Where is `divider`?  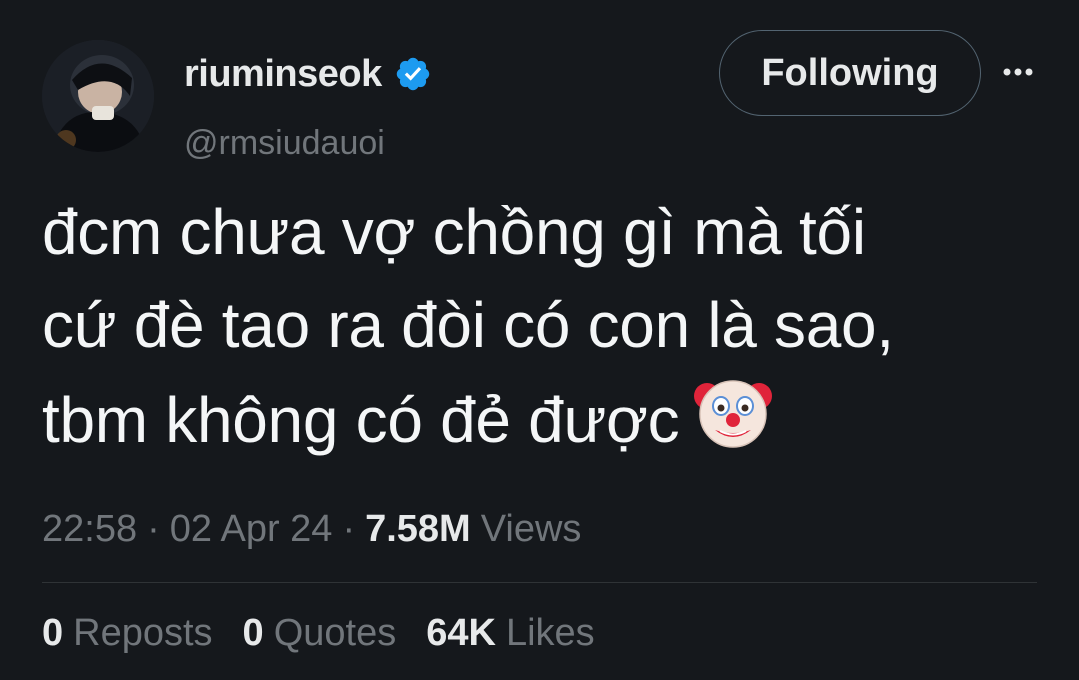 divider is located at coordinates (539, 582).